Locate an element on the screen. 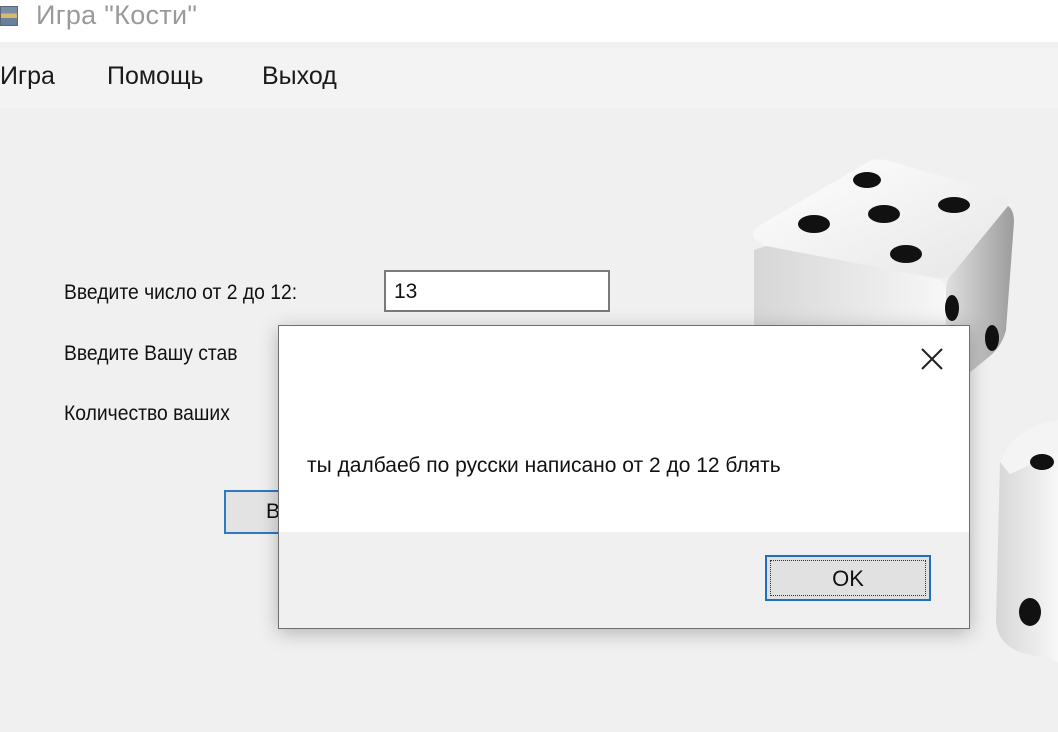 This screenshot has height=732, width=1058. ok-button-label: OK is located at coordinates (848, 578).